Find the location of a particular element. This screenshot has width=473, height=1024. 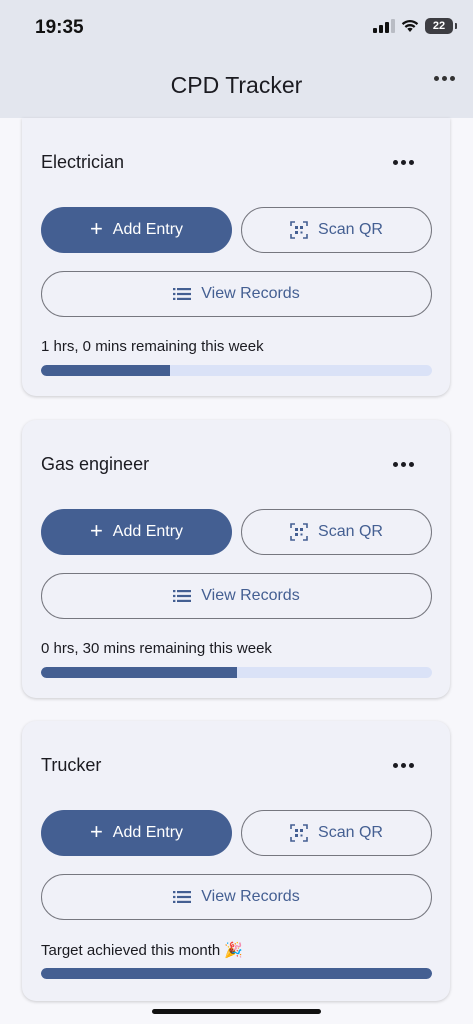

app-header: 19:35 22 CPD Tracker is located at coordinates (236, 59).